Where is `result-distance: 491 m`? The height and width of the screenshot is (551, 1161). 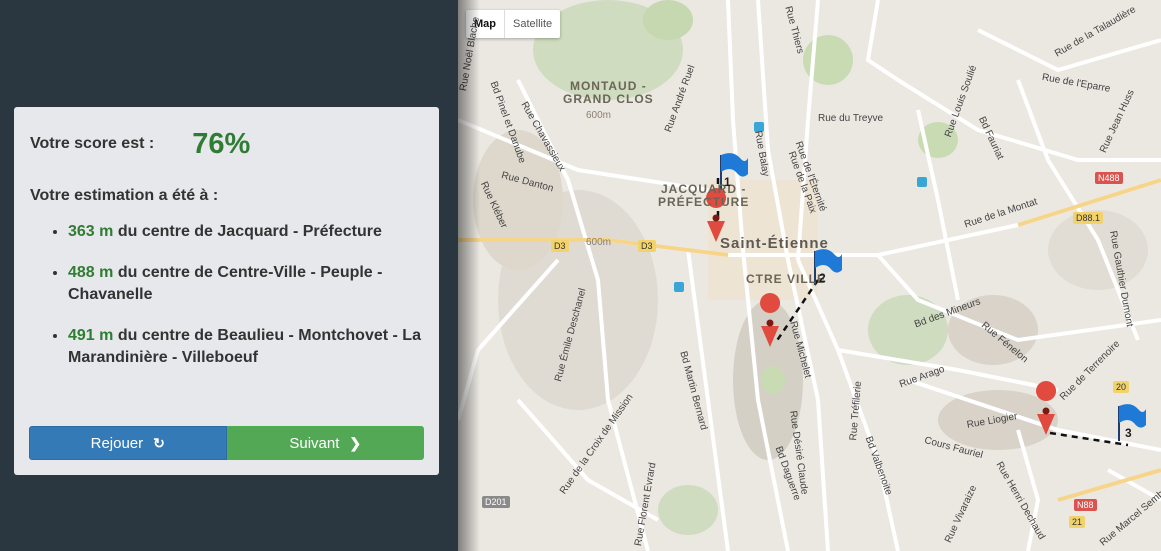 result-distance: 491 m is located at coordinates (91, 335).